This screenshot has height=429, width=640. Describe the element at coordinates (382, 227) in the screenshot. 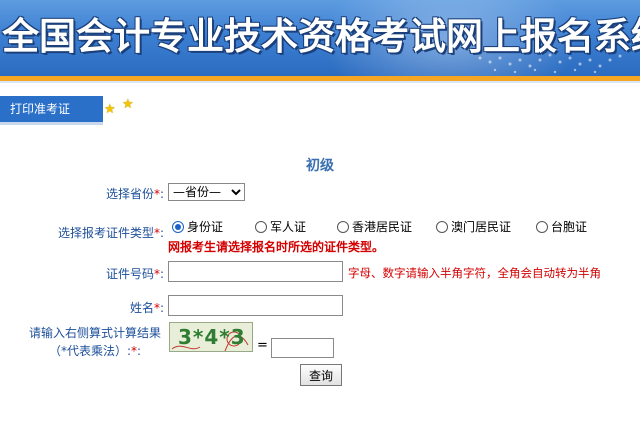

I see `radio-label: 香港居民证` at that location.